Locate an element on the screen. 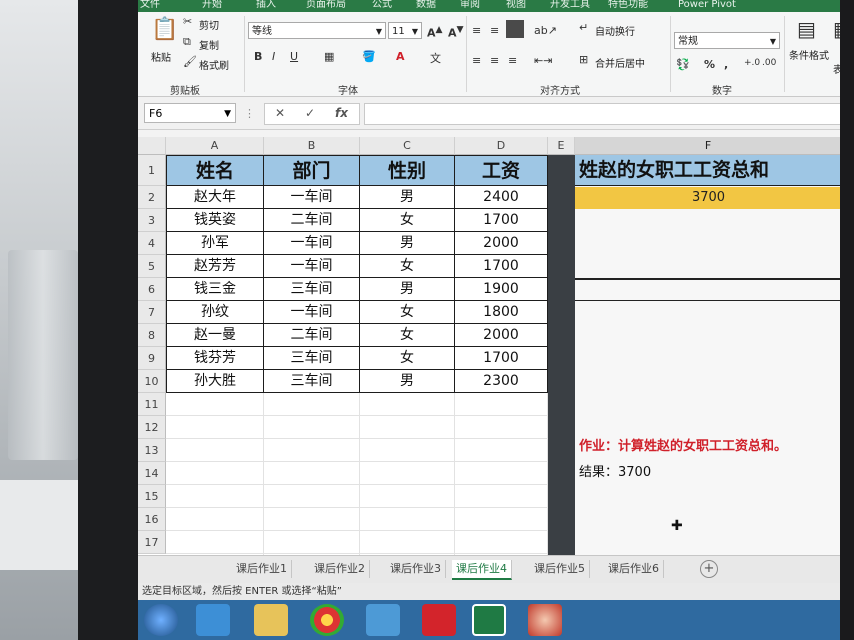 This screenshot has height=640, width=854. table-cell: 1900 is located at coordinates (501, 289).